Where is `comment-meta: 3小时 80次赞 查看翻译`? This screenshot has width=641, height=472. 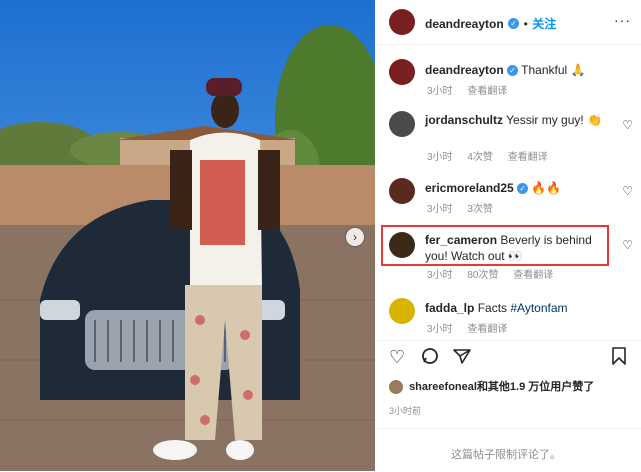
comment-meta: 3小时 80次赞 查看翻译 is located at coordinates (496, 273).